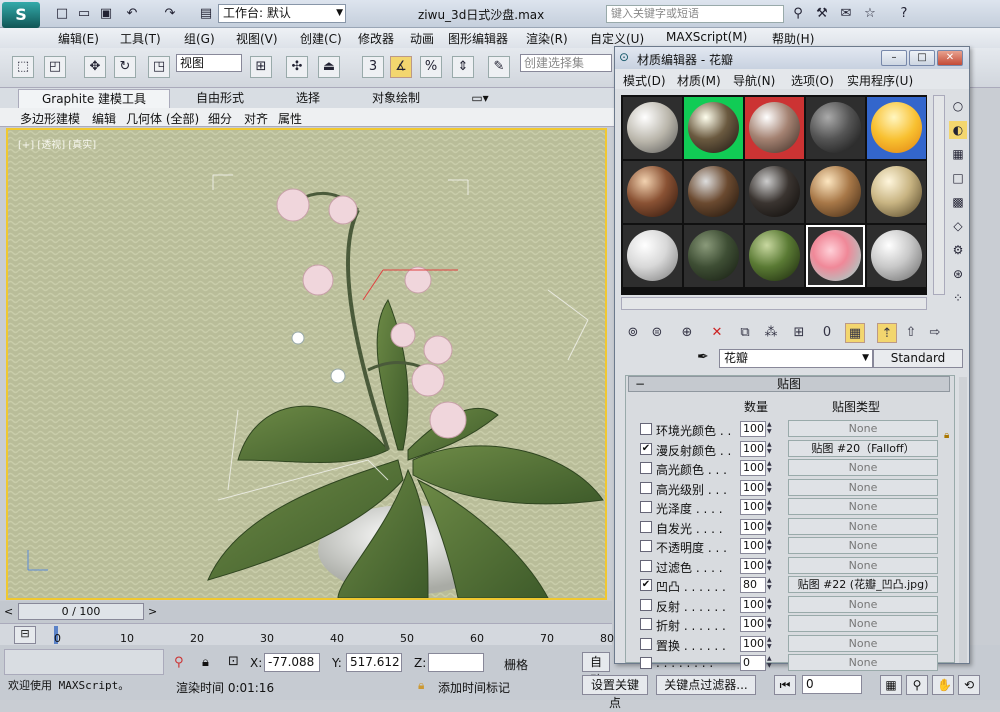 Image resolution: width=1000 pixels, height=712 pixels. Describe the element at coordinates (55, 67) in the screenshot. I see `window-crossing-icon: ◰` at that location.